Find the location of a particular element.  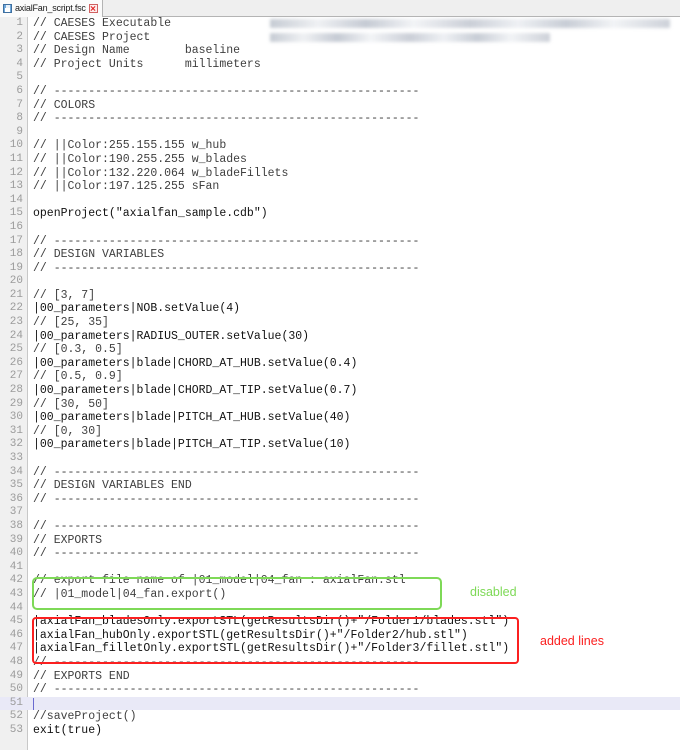

code-line: 14 is located at coordinates (340, 201).